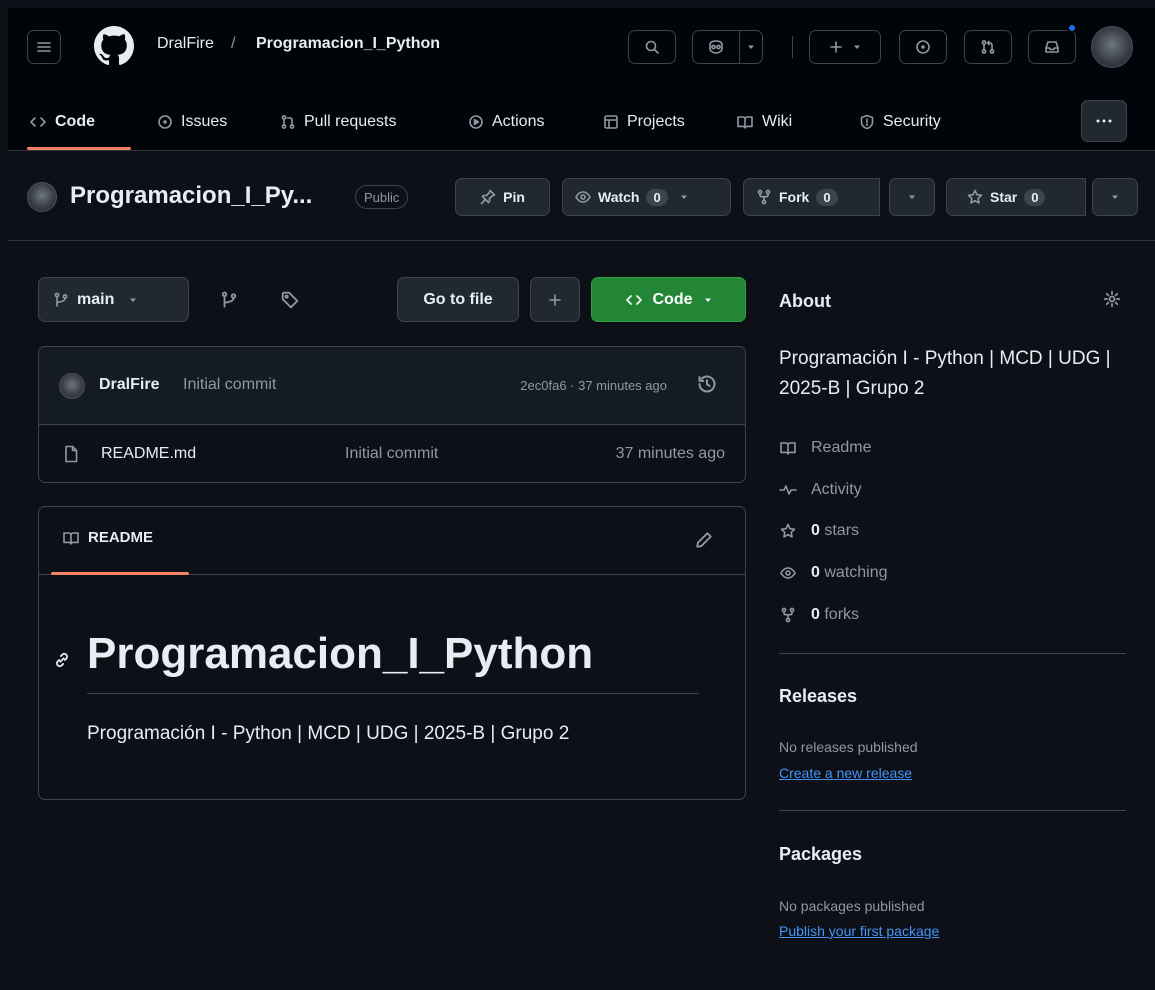 The image size is (1155, 990). I want to click on tab-actions-label: Actions, so click(518, 121).